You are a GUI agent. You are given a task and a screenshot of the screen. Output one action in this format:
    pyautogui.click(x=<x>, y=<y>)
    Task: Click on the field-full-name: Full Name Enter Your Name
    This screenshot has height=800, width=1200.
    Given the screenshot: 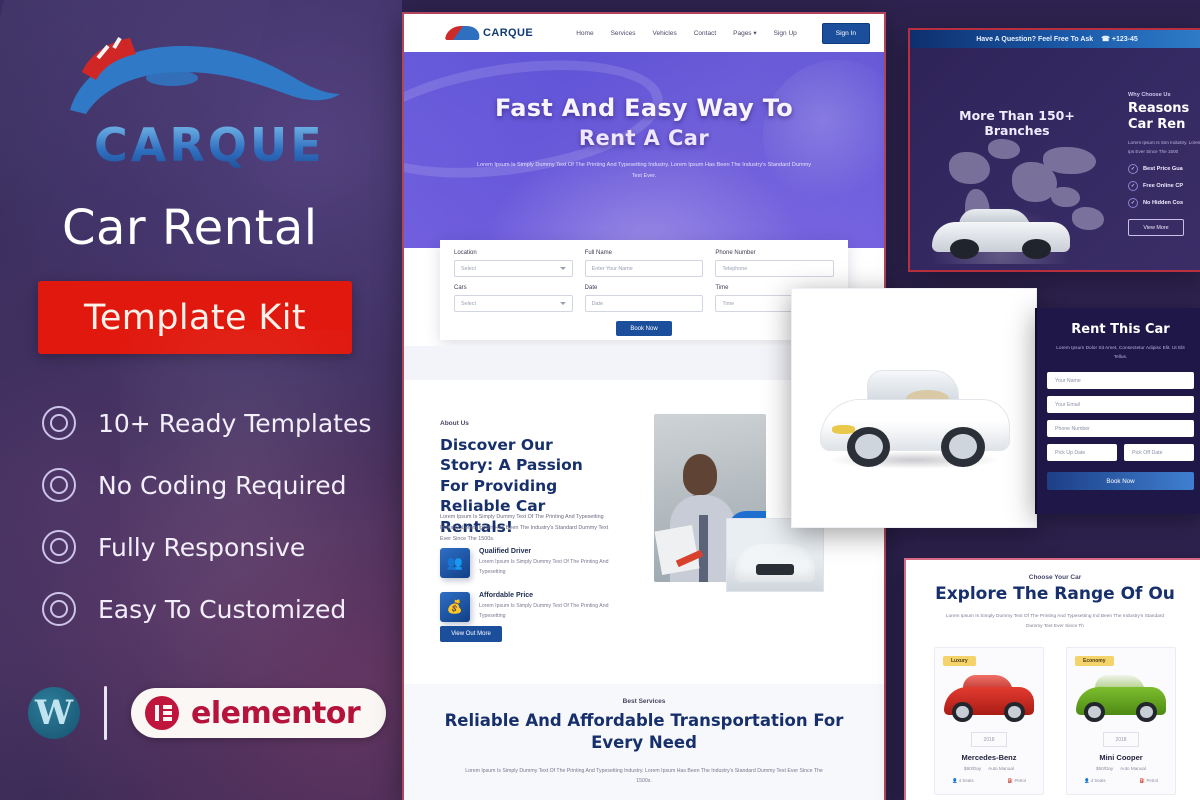 What is the action you would take?
    pyautogui.click(x=644, y=263)
    